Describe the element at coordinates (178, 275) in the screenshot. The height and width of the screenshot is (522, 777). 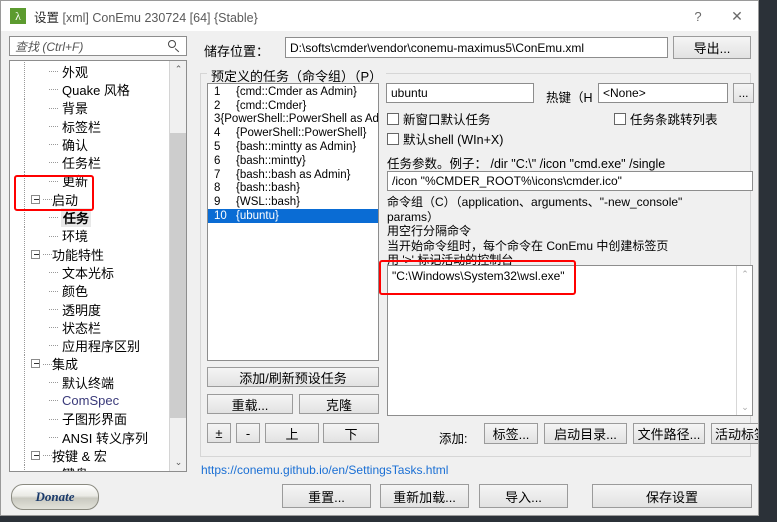
I see `tree-scroll-thumb` at that location.